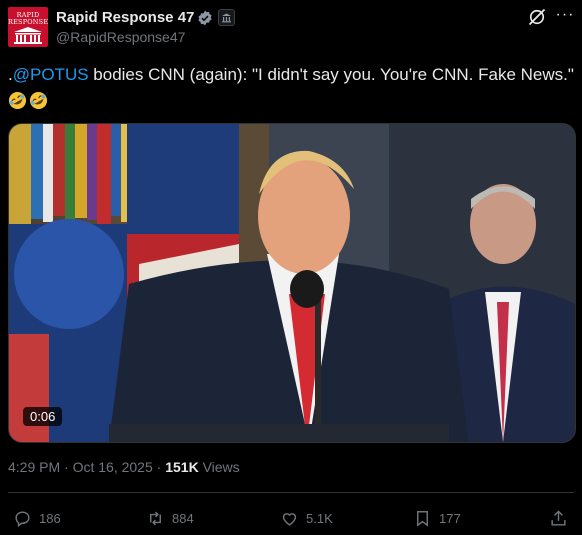 Image resolution: width=582 pixels, height=535 pixels. Describe the element at coordinates (120, 37) in the screenshot. I see `account-handle: @RapidResponse47` at that location.